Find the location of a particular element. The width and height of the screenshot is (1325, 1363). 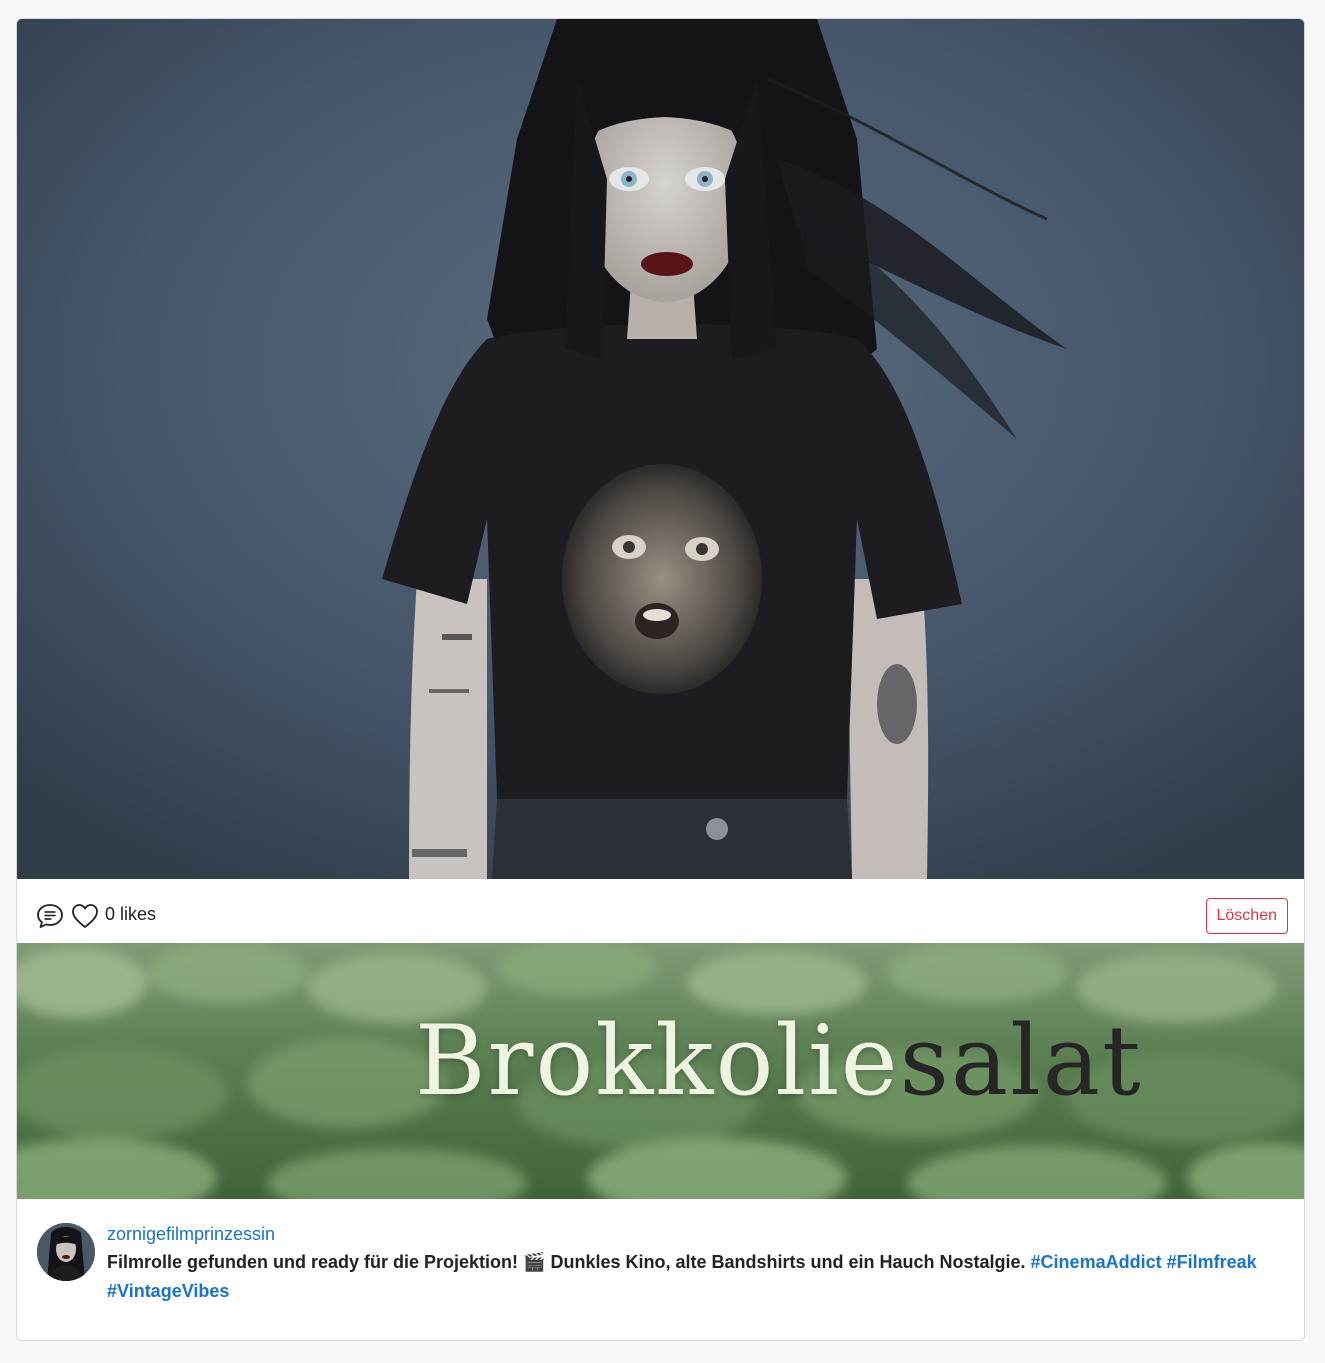

delete-button: Löschen is located at coordinates (1246, 916).